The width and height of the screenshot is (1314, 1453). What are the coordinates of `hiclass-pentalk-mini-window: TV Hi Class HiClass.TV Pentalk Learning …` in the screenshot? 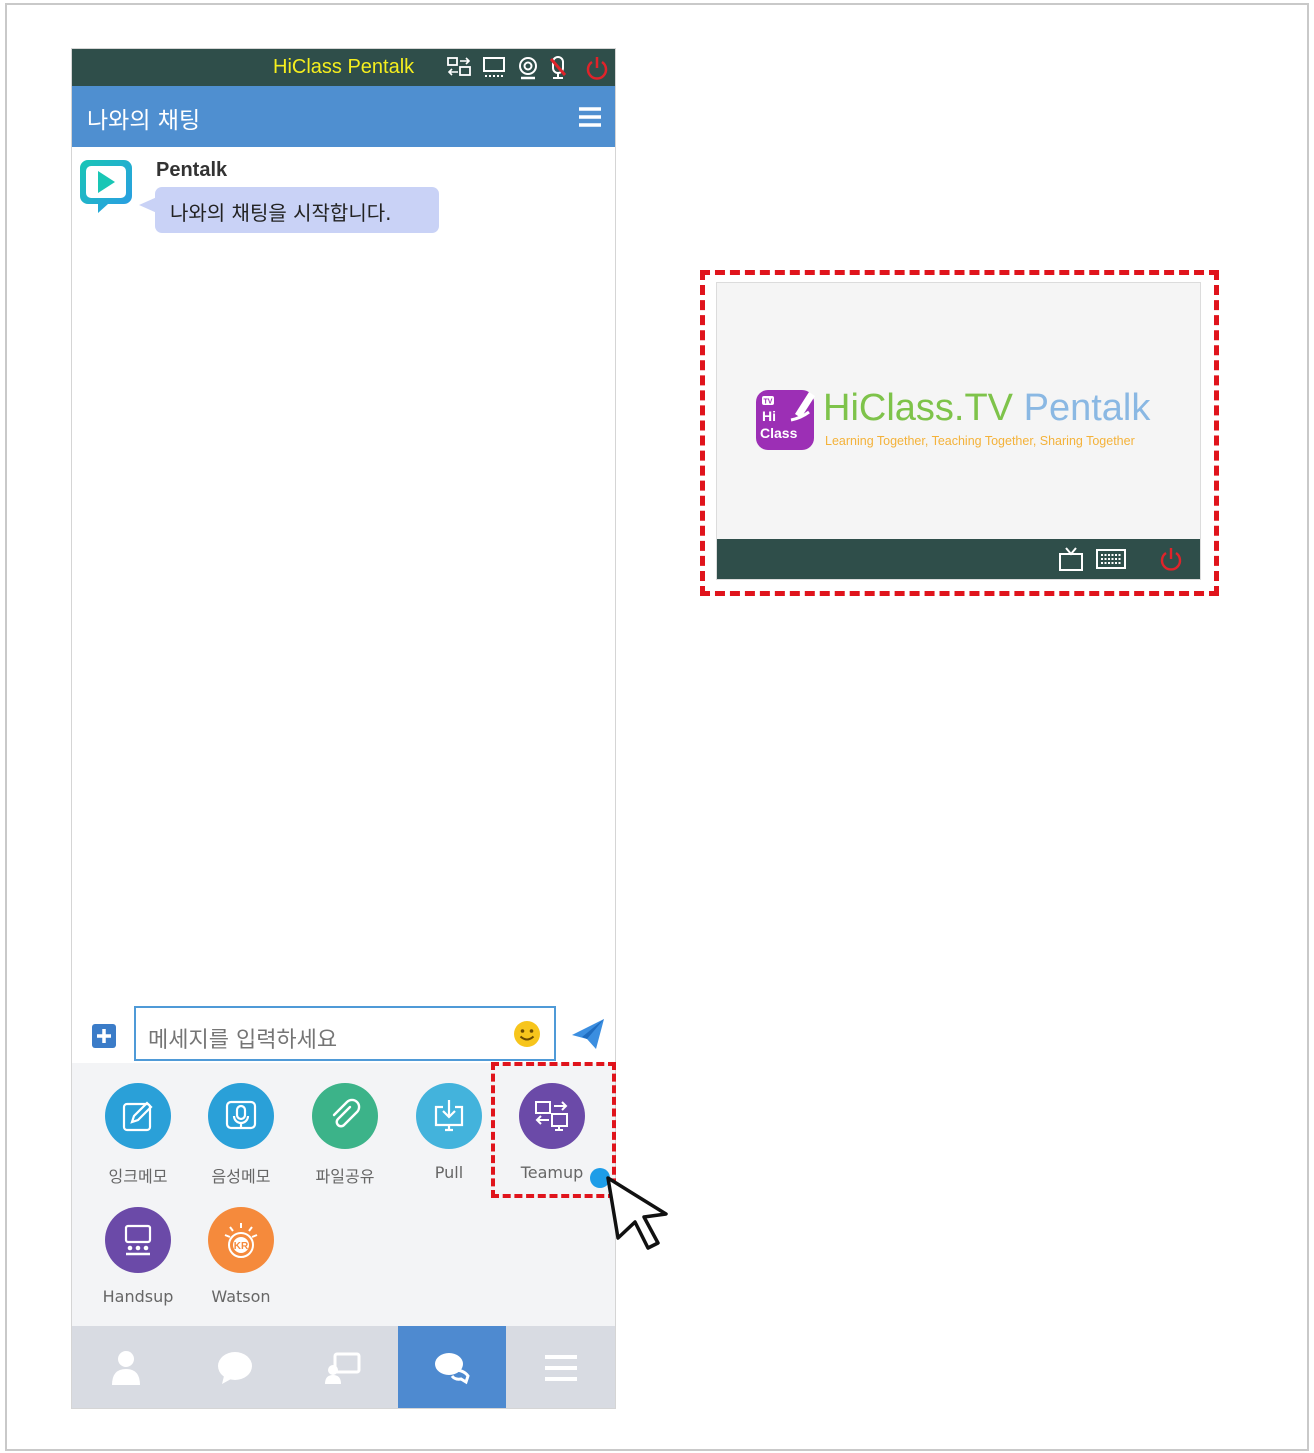 It's located at (958, 431).